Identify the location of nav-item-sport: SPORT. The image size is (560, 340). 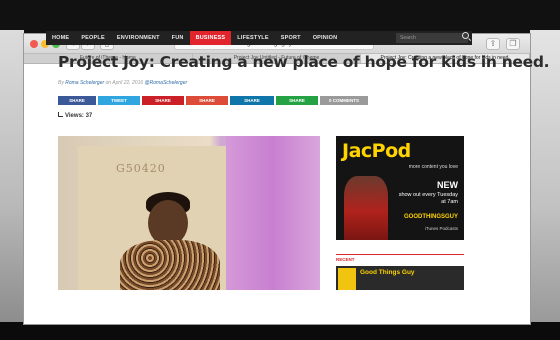
(291, 38).